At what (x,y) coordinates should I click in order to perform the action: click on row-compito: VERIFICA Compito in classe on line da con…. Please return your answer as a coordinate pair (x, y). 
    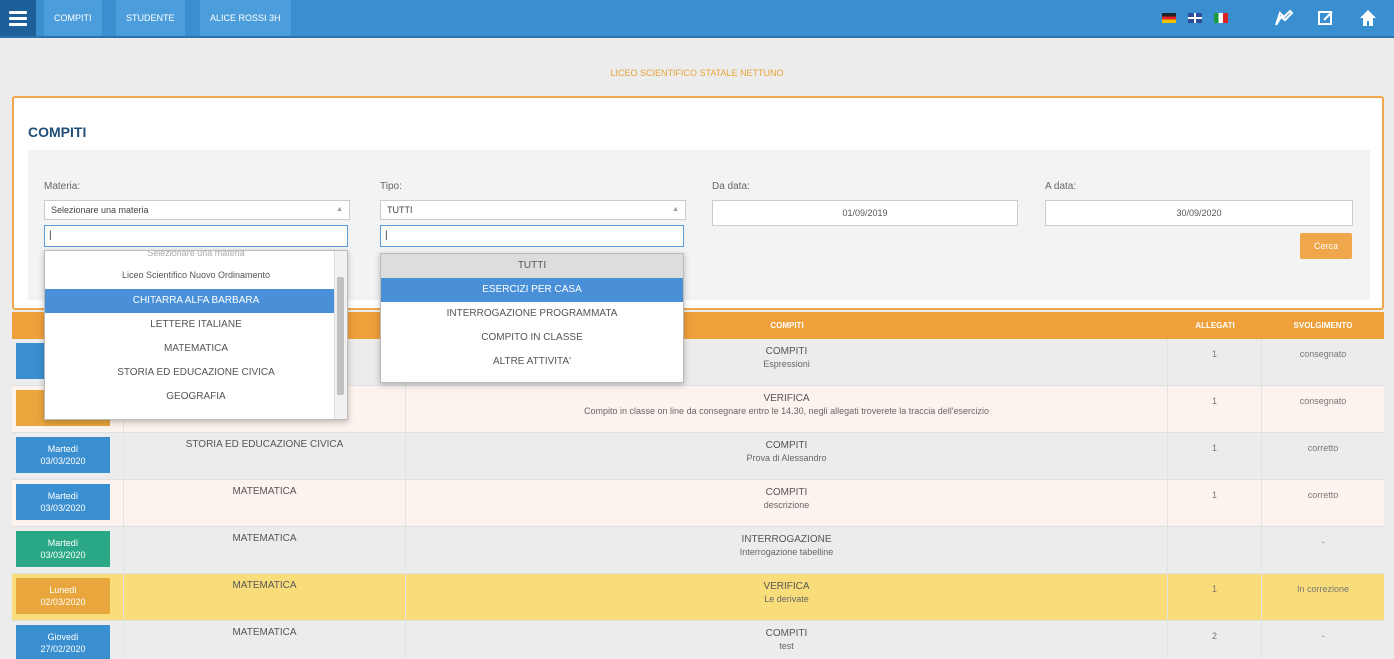
    Looking at the image, I should click on (787, 409).